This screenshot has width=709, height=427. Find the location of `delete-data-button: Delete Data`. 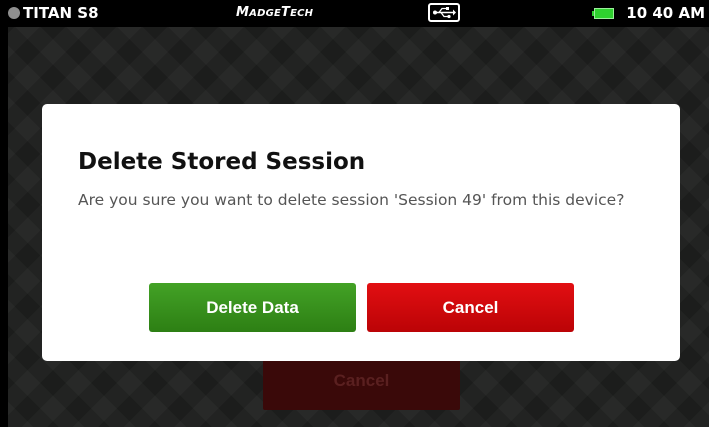

delete-data-button: Delete Data is located at coordinates (252, 307).